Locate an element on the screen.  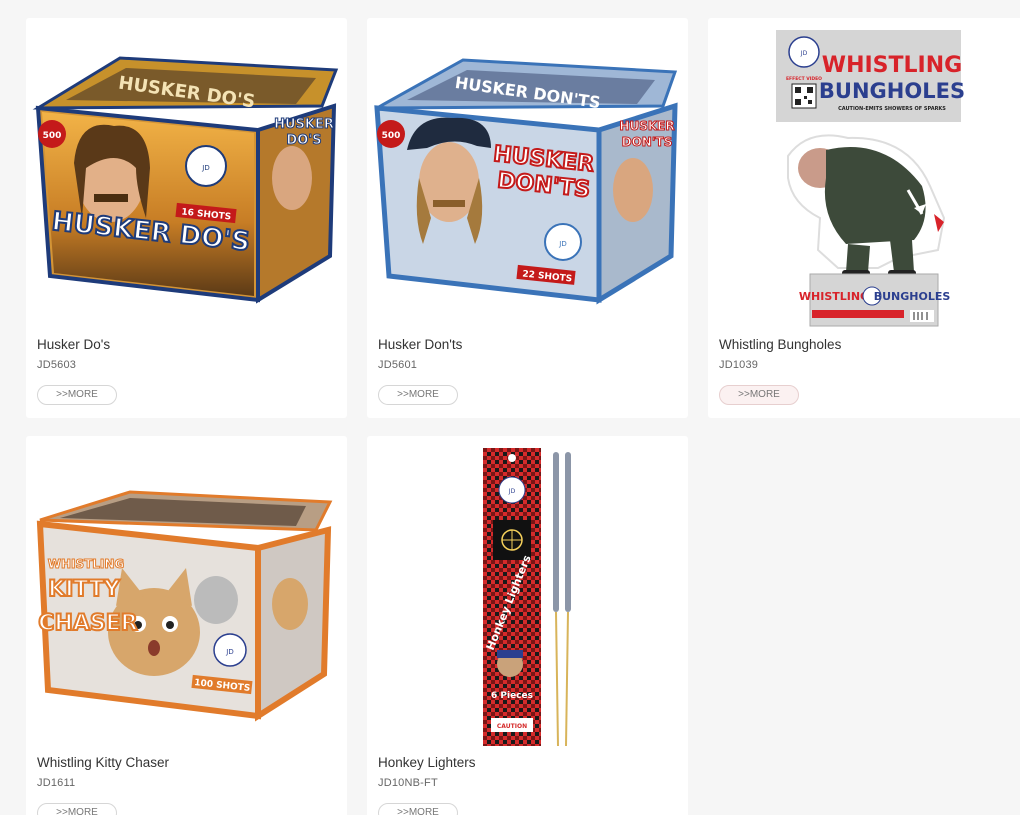
box-title-3: CHASER is located at coordinates (87, 623).